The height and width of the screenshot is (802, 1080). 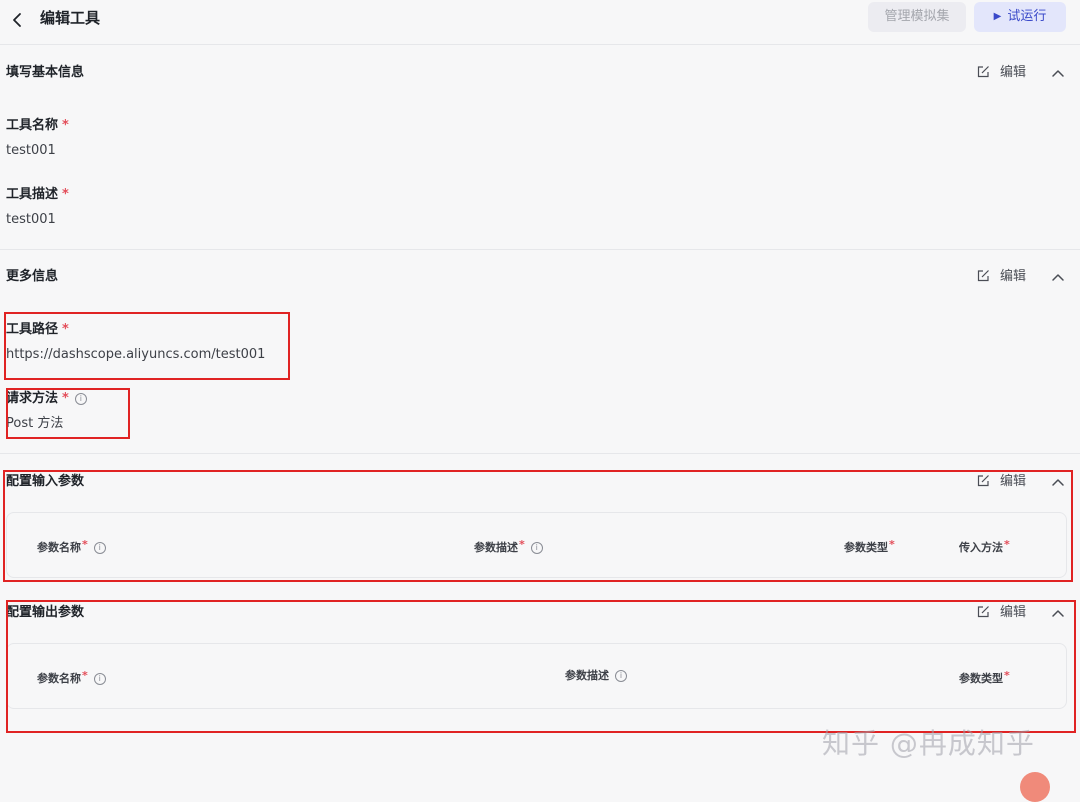 What do you see at coordinates (928, 743) in the screenshot?
I see `watermark: 知乎 @冉成知乎` at bounding box center [928, 743].